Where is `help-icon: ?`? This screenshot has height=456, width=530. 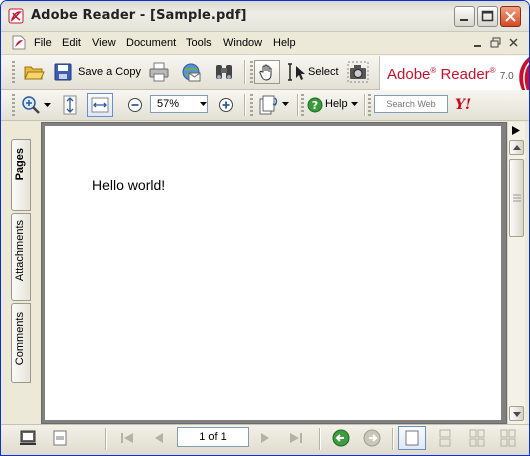
help-icon: ? is located at coordinates (315, 105).